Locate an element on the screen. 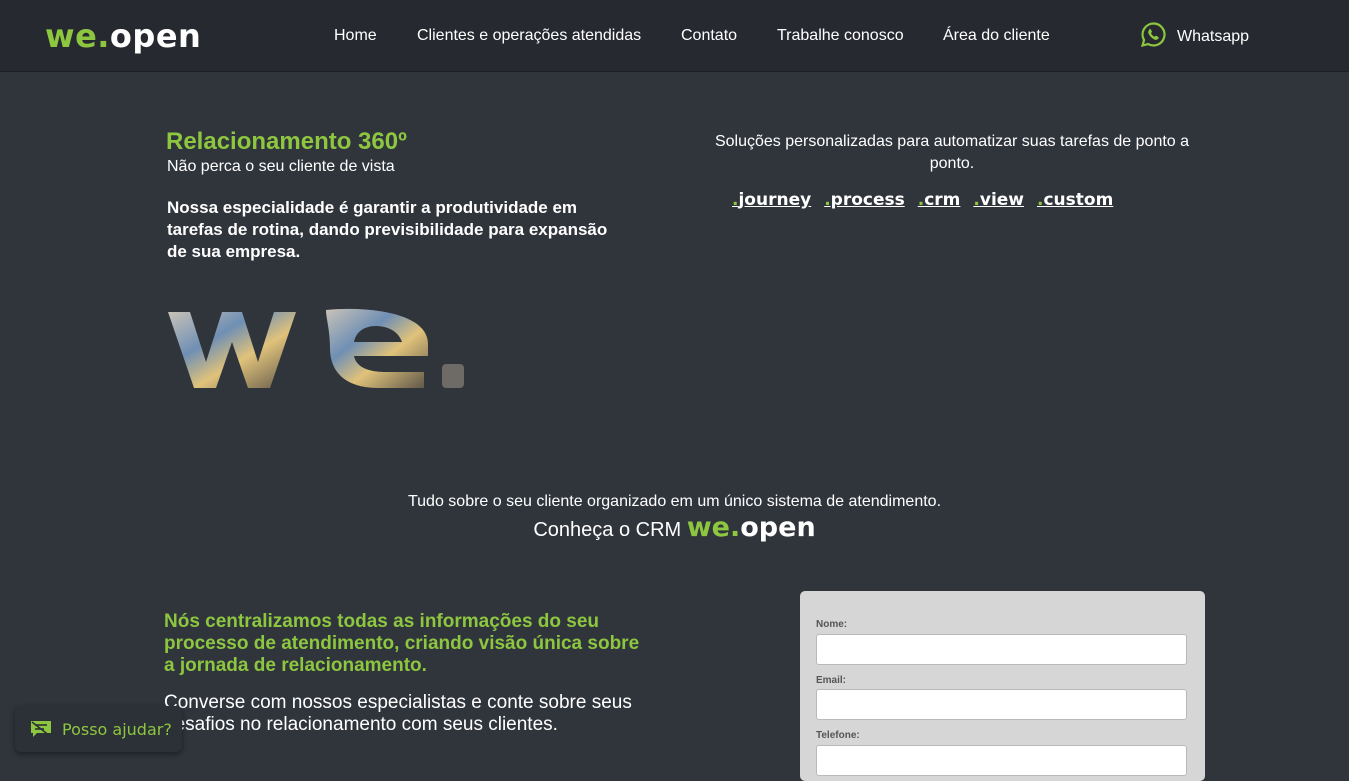 The image size is (1349, 781). nav-home: Home is located at coordinates (355, 36).